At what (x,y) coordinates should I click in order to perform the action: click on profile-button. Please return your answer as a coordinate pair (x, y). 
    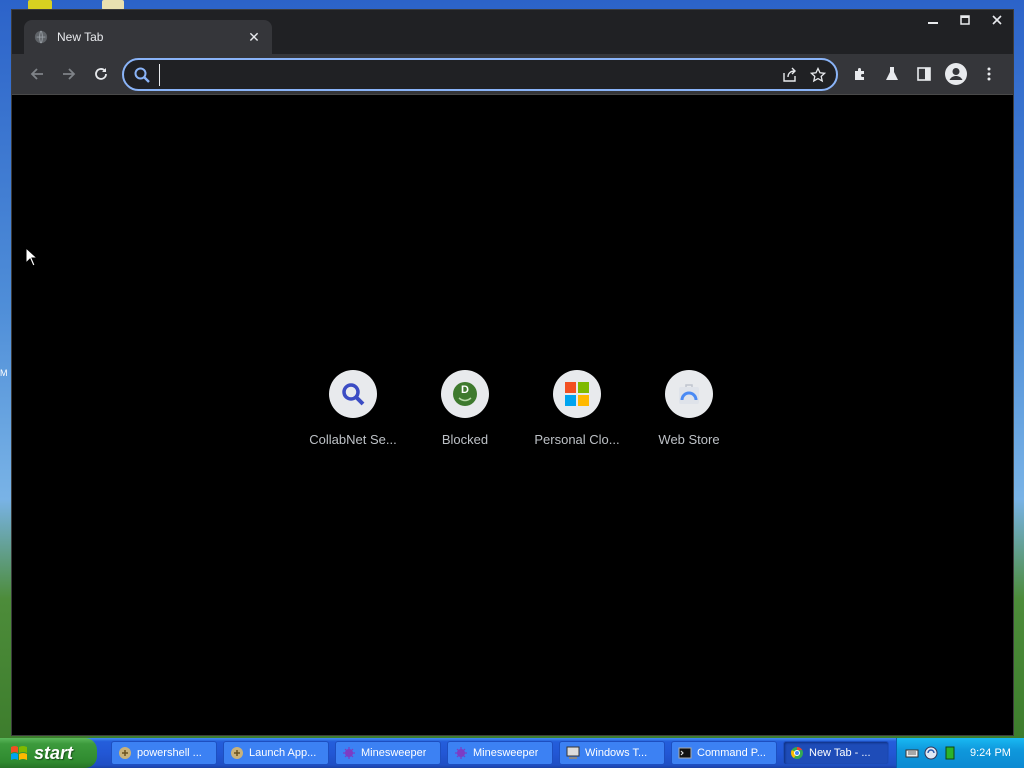
    Looking at the image, I should click on (956, 74).